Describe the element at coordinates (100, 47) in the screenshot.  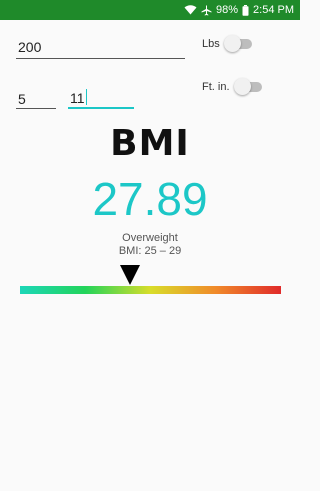
I see `weight-input` at that location.